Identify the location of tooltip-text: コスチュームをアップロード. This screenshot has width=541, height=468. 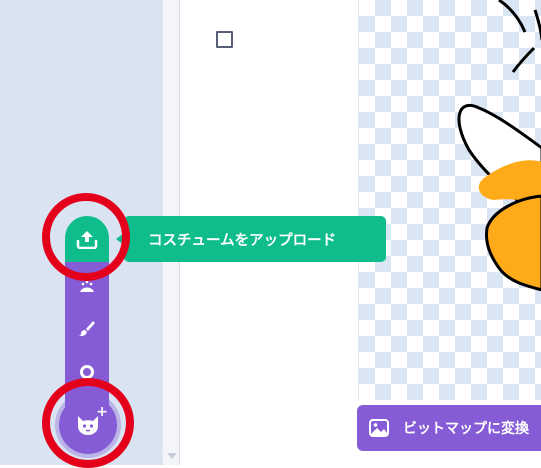
(242, 240).